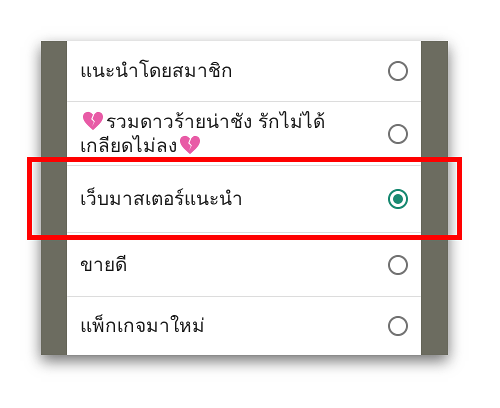 The height and width of the screenshot is (408, 500). What do you see at coordinates (142, 326) in the screenshot?
I see `option-label: แพ็กเกจมาใหม่` at bounding box center [142, 326].